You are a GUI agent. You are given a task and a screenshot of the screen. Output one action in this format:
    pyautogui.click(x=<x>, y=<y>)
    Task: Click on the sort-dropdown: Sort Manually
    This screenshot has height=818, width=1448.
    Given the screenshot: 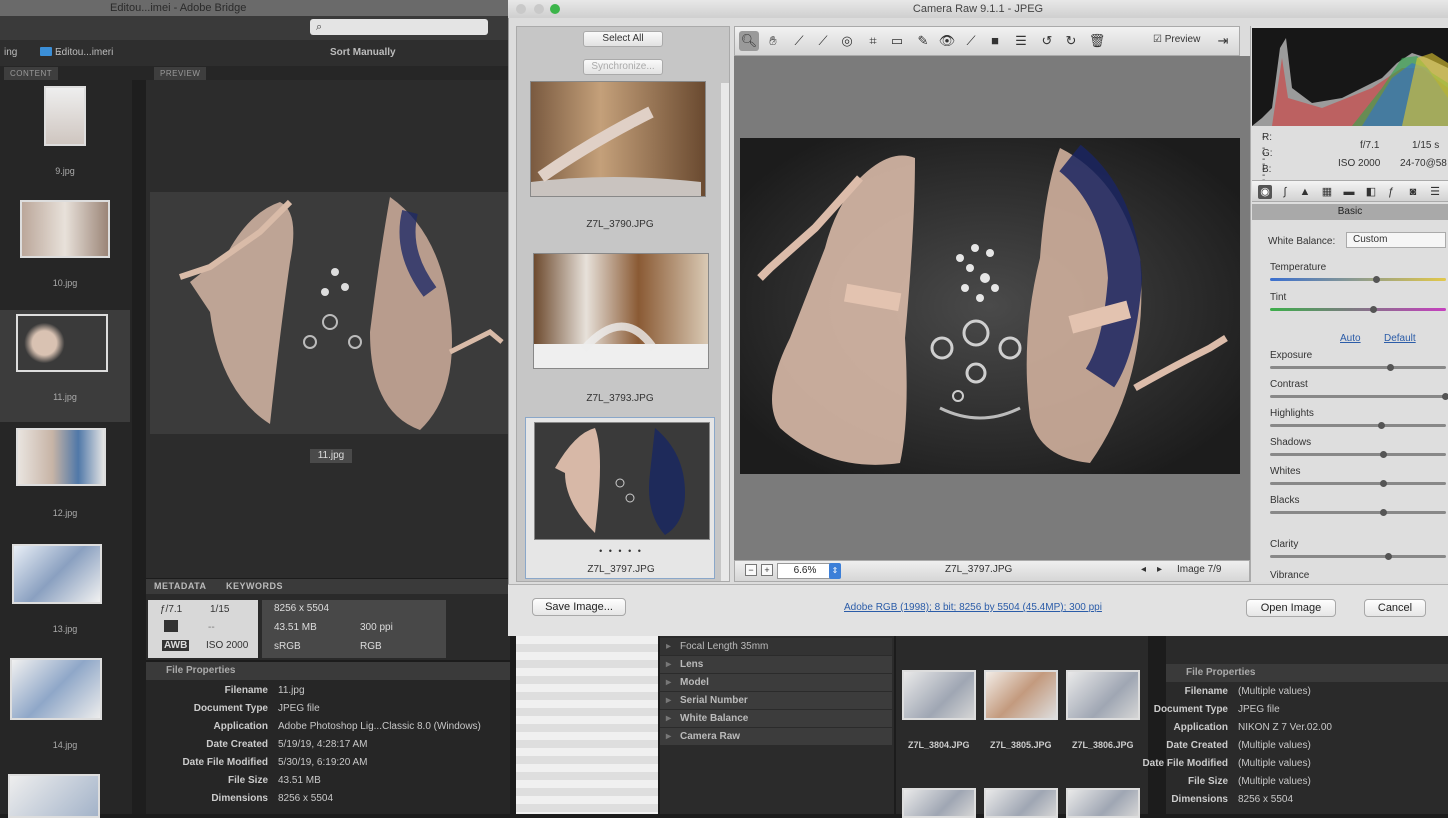 What is the action you would take?
    pyautogui.click(x=363, y=53)
    